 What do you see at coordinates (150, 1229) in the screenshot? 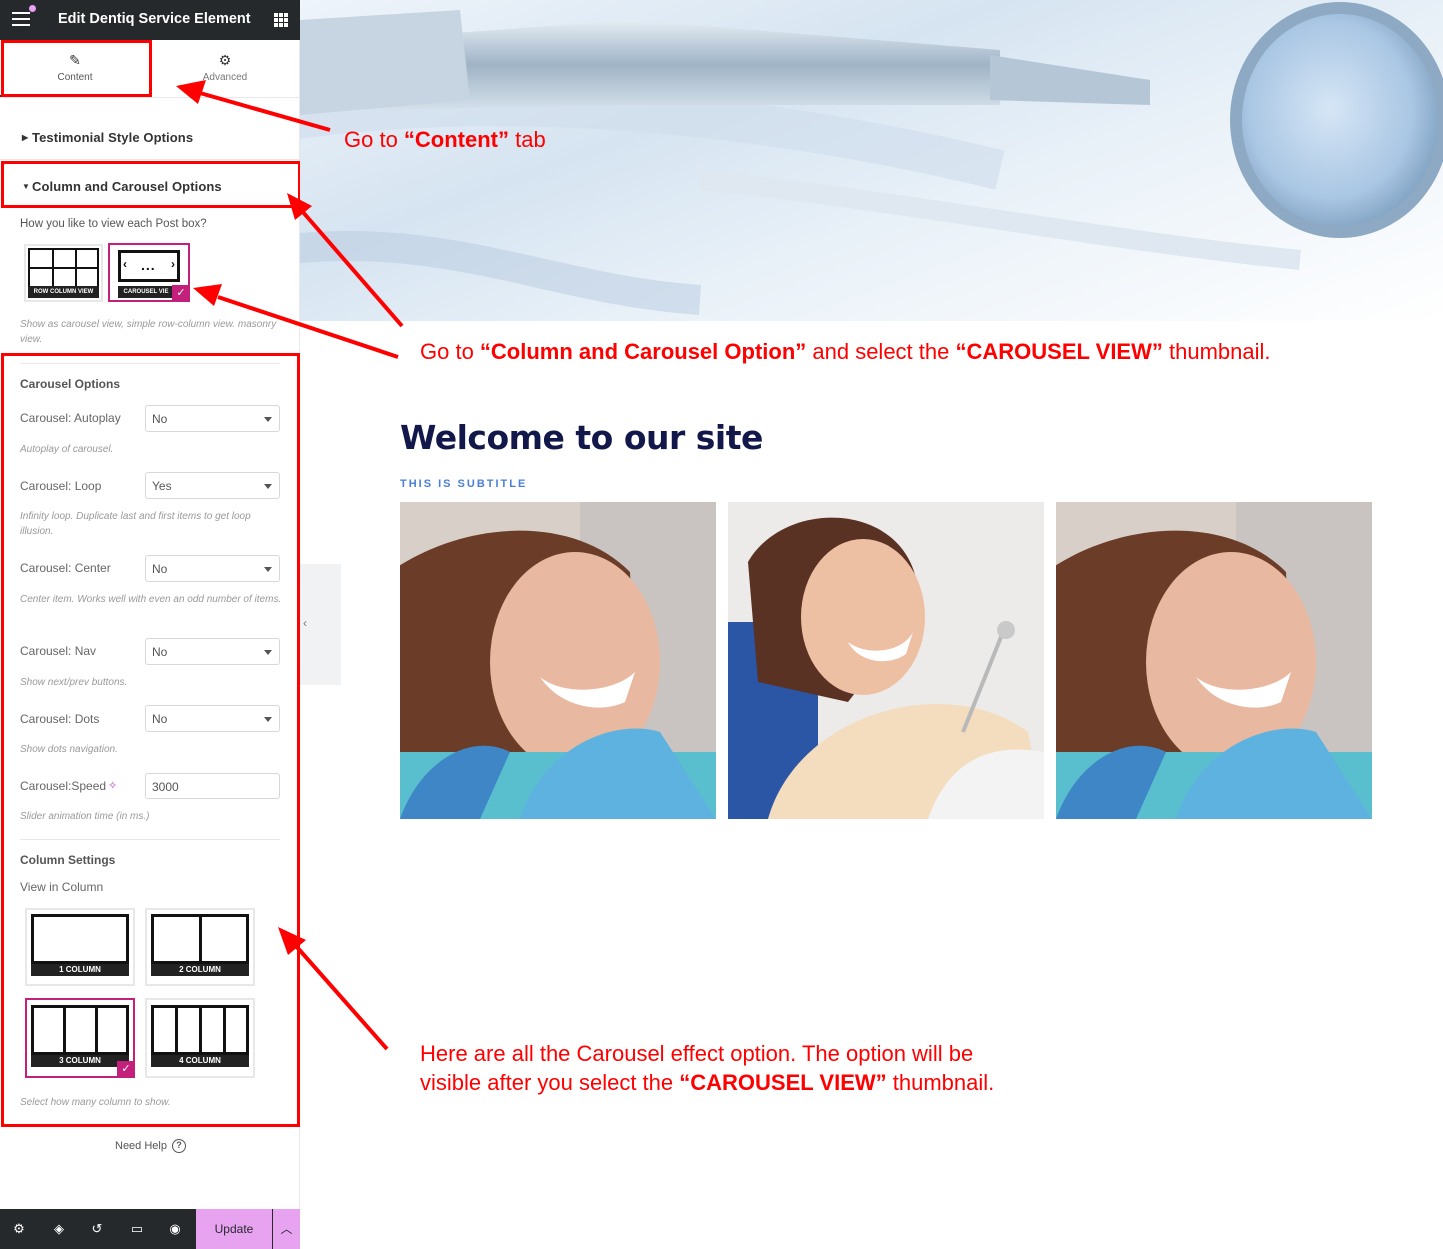
I see `panel-footer: ⚙ ◈ ↺ ▭ ◉ Update ︿` at bounding box center [150, 1229].